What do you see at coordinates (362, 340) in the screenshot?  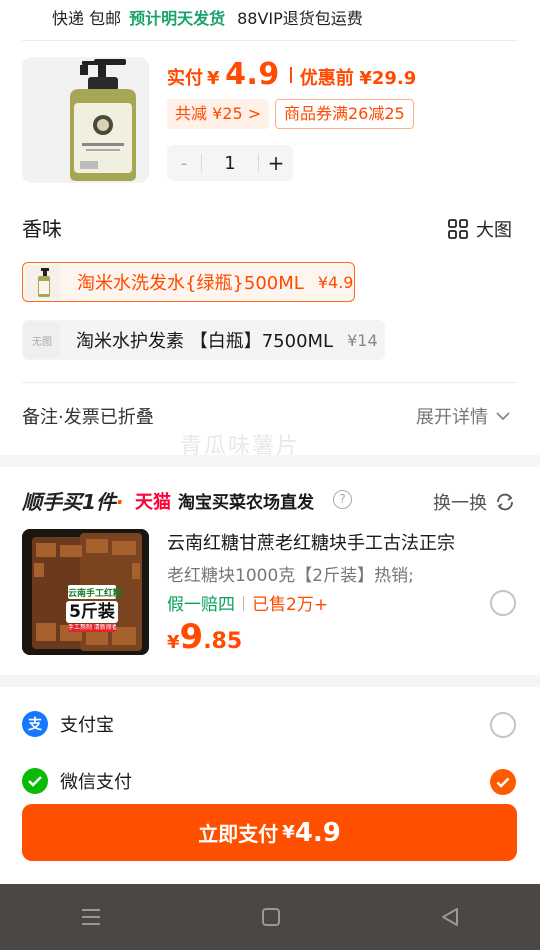 I see `option-price: ¥14` at bounding box center [362, 340].